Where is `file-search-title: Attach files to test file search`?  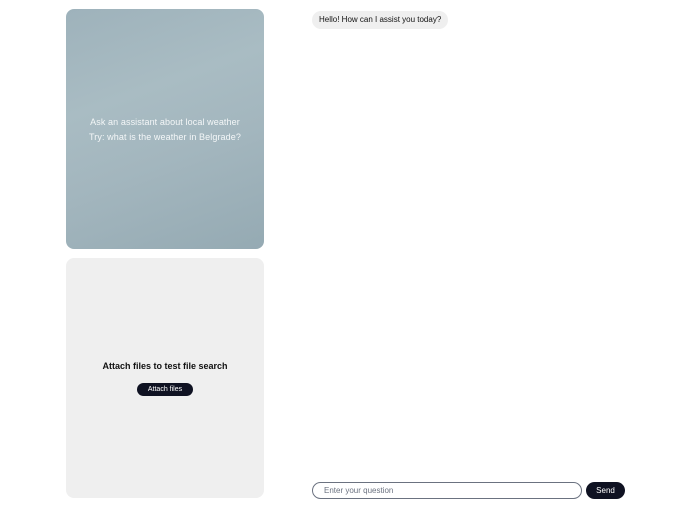
file-search-title: Attach files to test file search is located at coordinates (165, 365).